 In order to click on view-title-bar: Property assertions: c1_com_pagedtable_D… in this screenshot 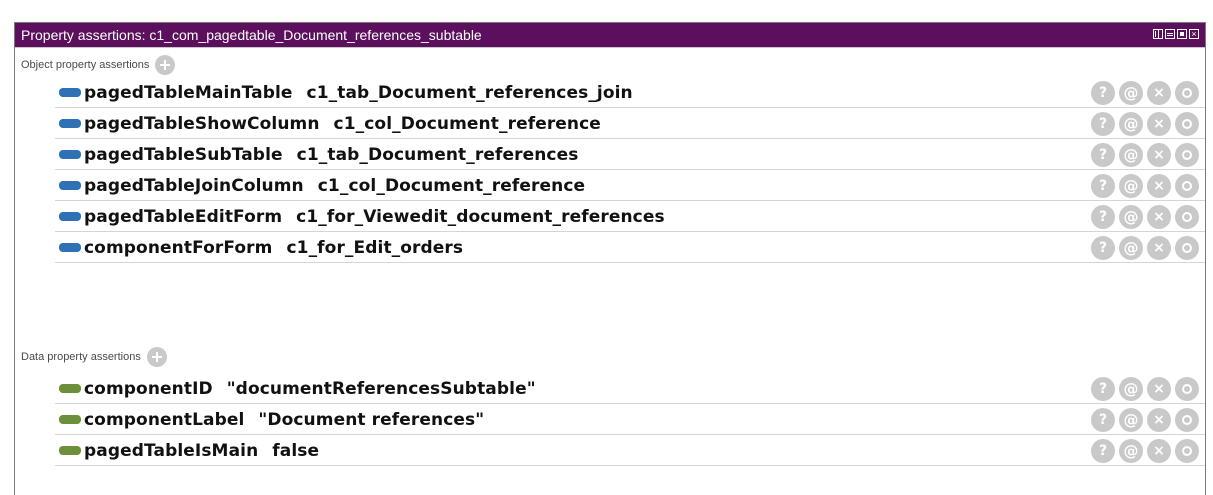, I will do `click(610, 35)`.